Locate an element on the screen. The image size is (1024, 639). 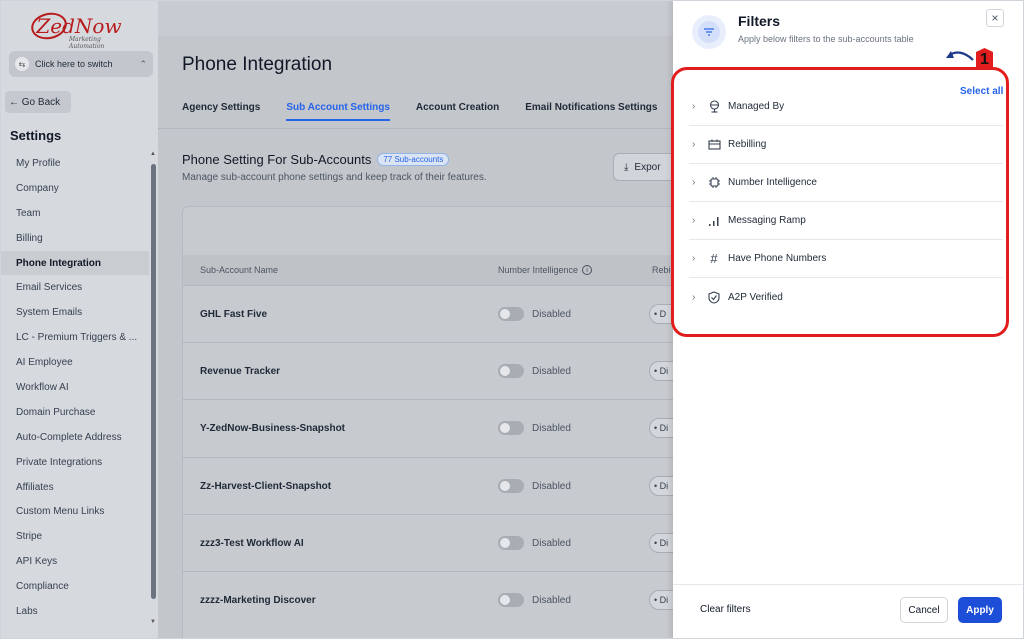
row-account-name: GHL Fast Five is located at coordinates (234, 314).